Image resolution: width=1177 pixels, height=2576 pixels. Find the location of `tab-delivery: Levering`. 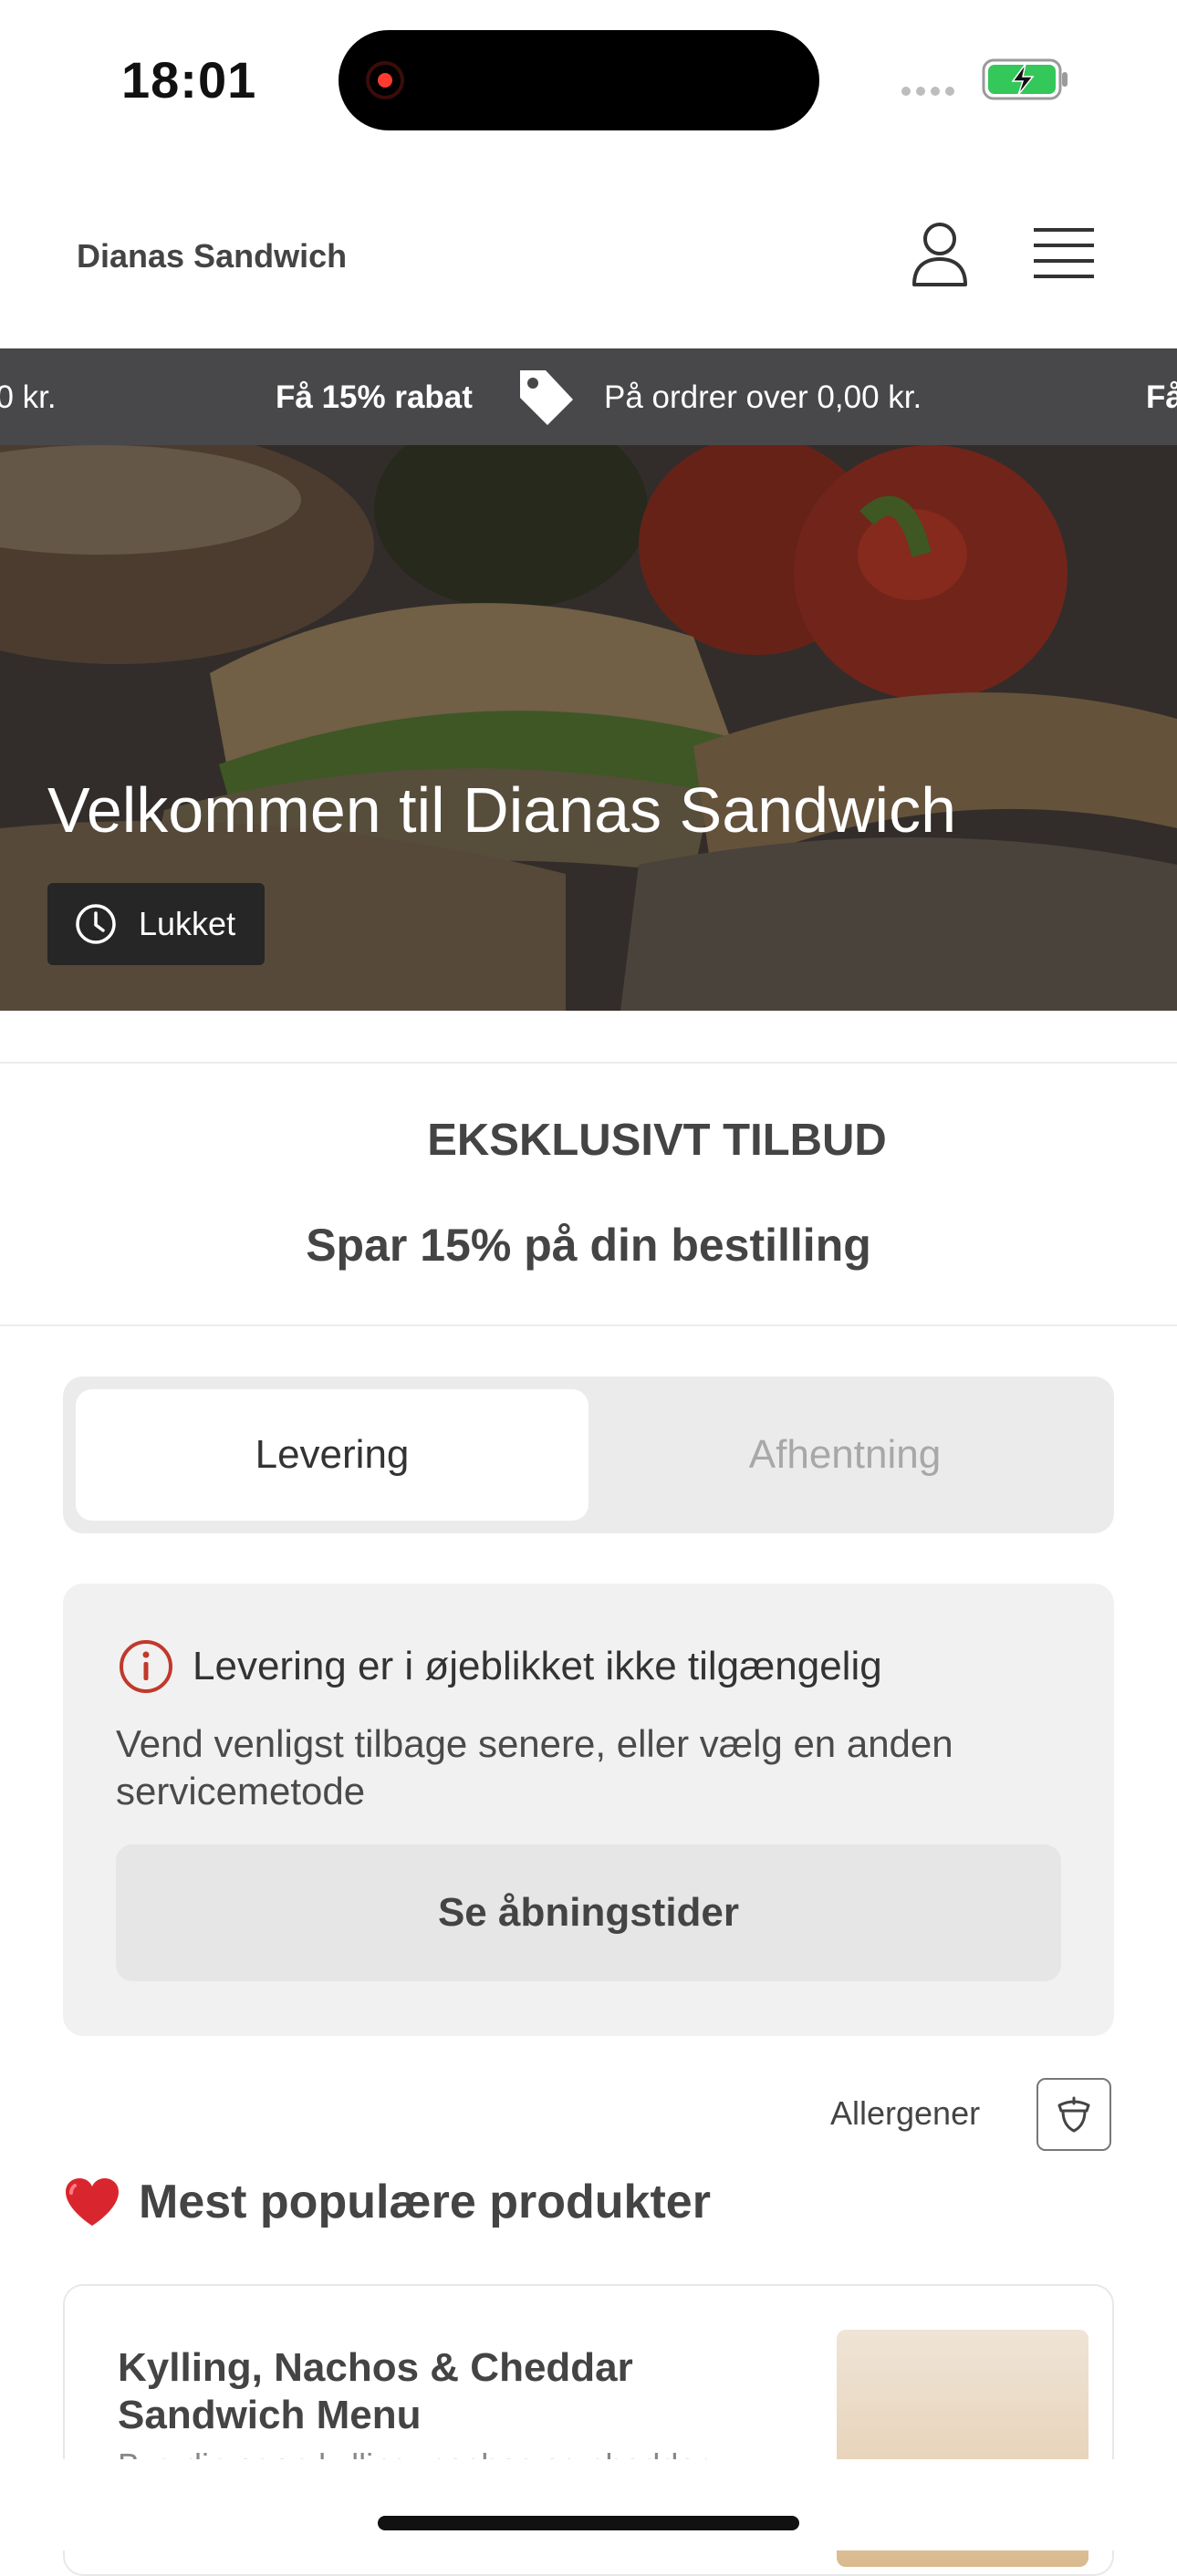

tab-delivery: Levering is located at coordinates (332, 1455).